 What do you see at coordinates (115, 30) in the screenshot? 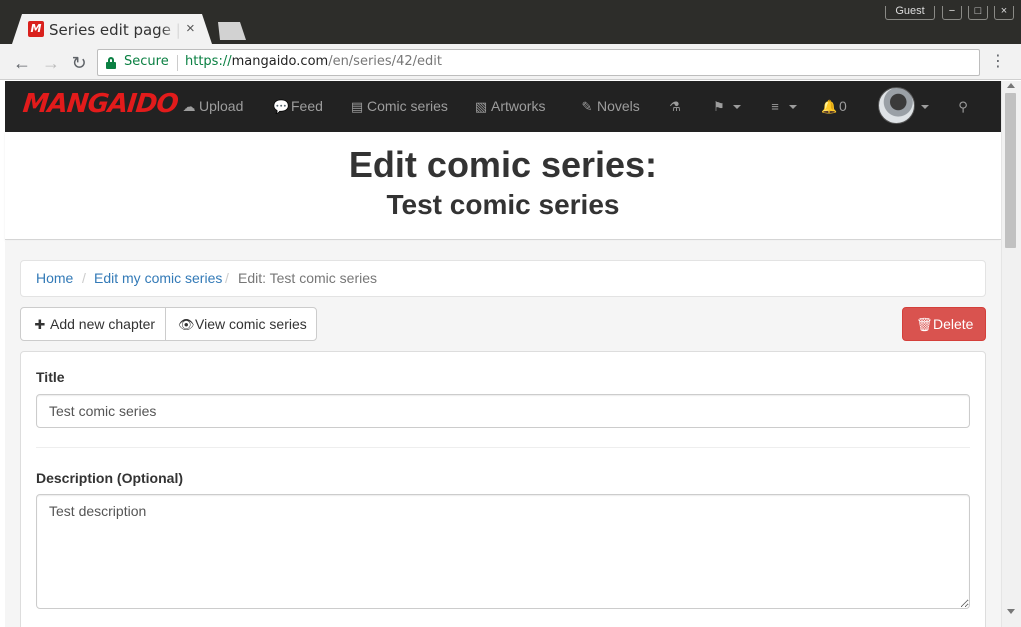
I see `browser-tab-title: Series edit page | Mangaido` at bounding box center [115, 30].